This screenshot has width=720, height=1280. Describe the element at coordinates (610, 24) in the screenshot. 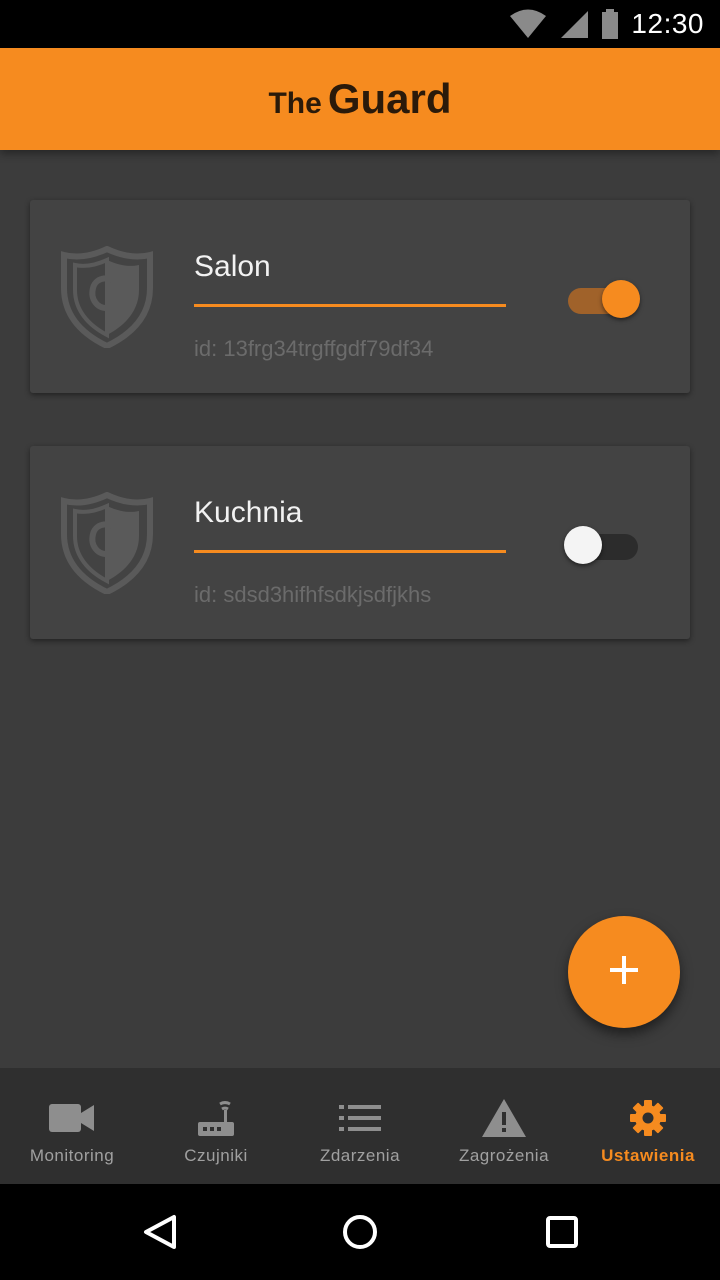

I see `battery-icon` at that location.